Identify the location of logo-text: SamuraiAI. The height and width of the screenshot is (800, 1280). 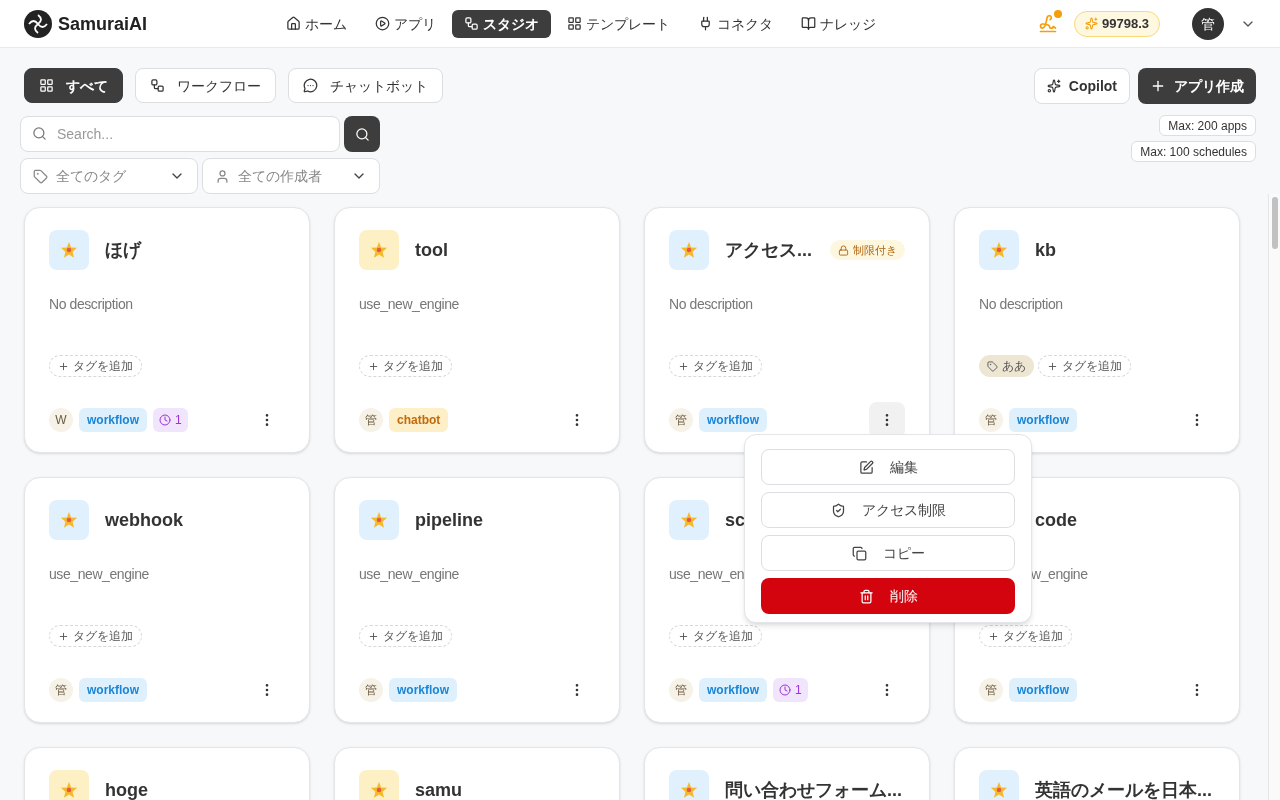
(103, 24).